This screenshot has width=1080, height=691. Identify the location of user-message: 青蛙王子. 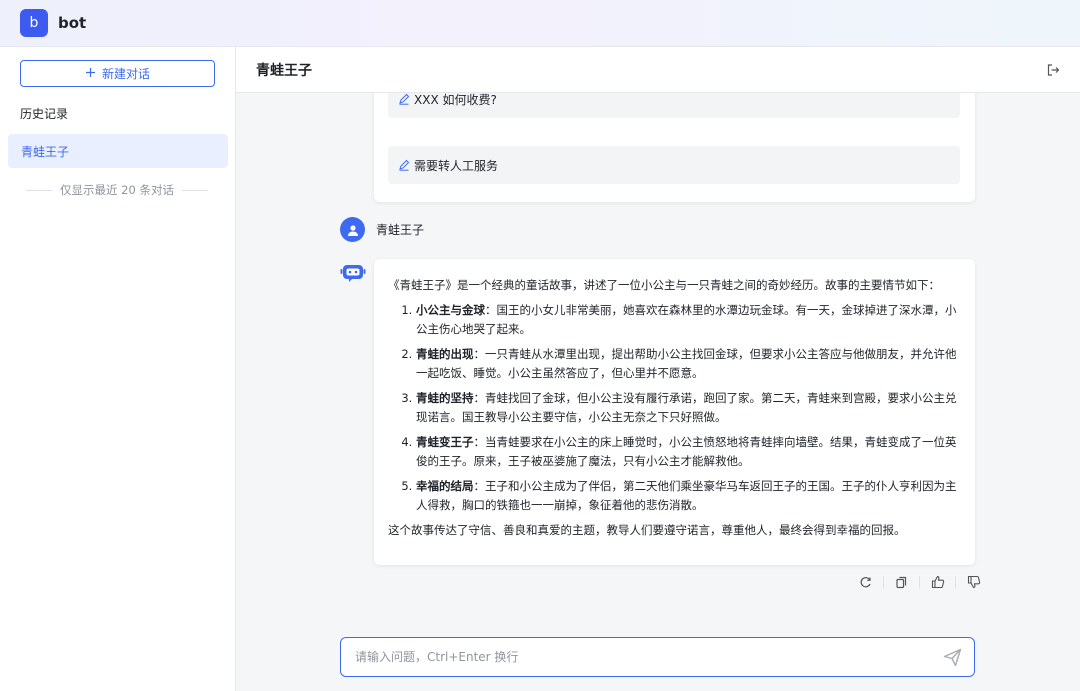
(382, 229).